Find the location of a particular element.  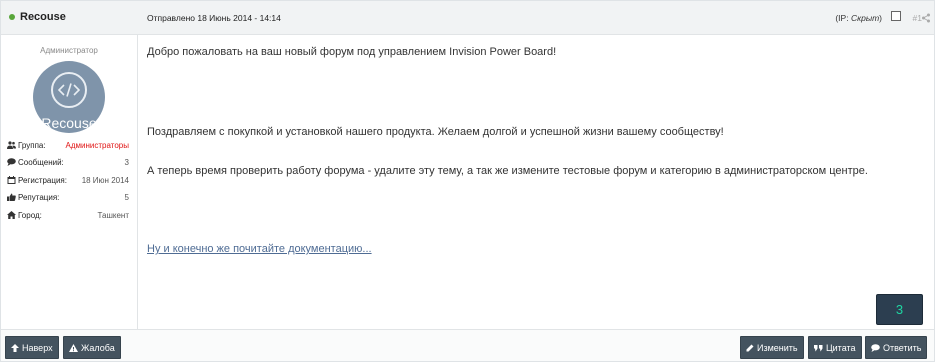

info-label: Сообщений: is located at coordinates (41, 162).